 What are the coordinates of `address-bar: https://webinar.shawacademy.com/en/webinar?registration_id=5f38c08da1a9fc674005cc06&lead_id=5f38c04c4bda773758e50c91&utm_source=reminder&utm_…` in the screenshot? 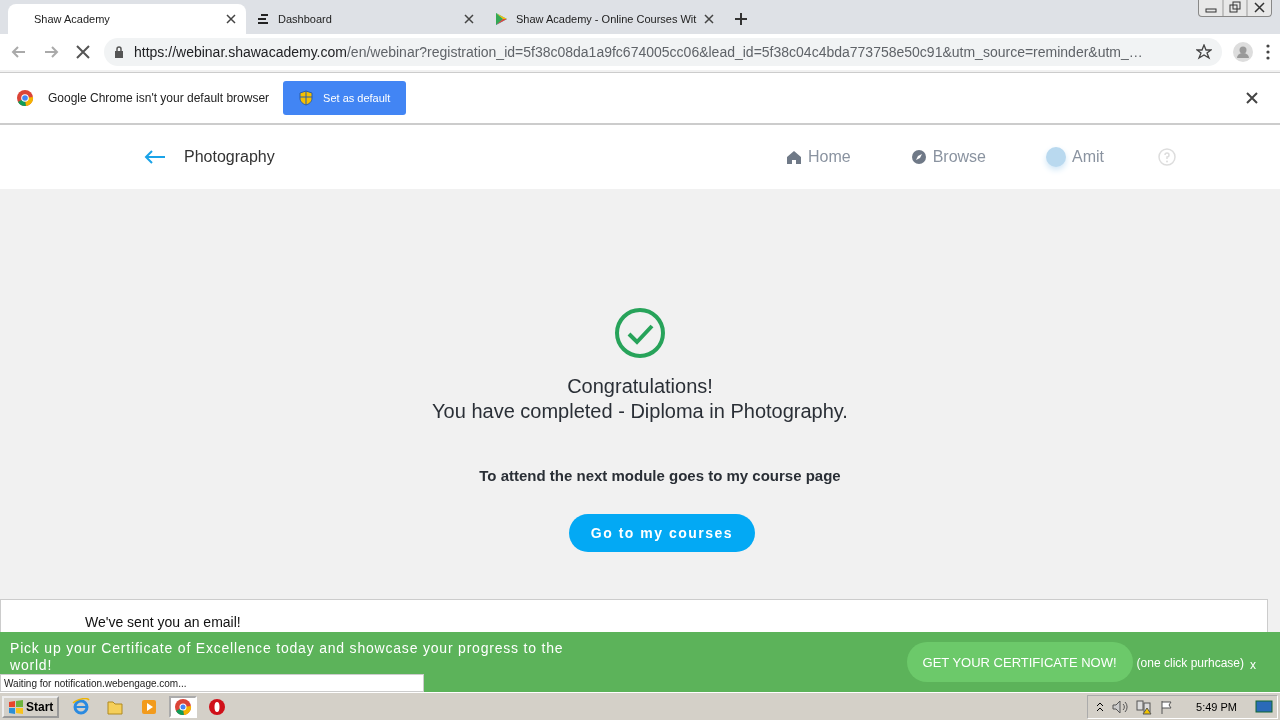 It's located at (663, 52).